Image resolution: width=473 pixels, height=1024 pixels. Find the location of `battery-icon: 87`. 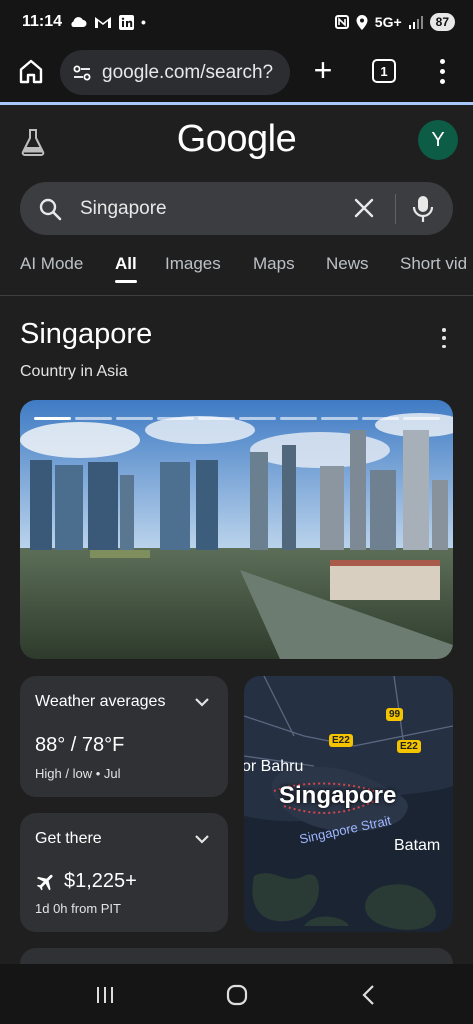

battery-icon: 87 is located at coordinates (442, 22).